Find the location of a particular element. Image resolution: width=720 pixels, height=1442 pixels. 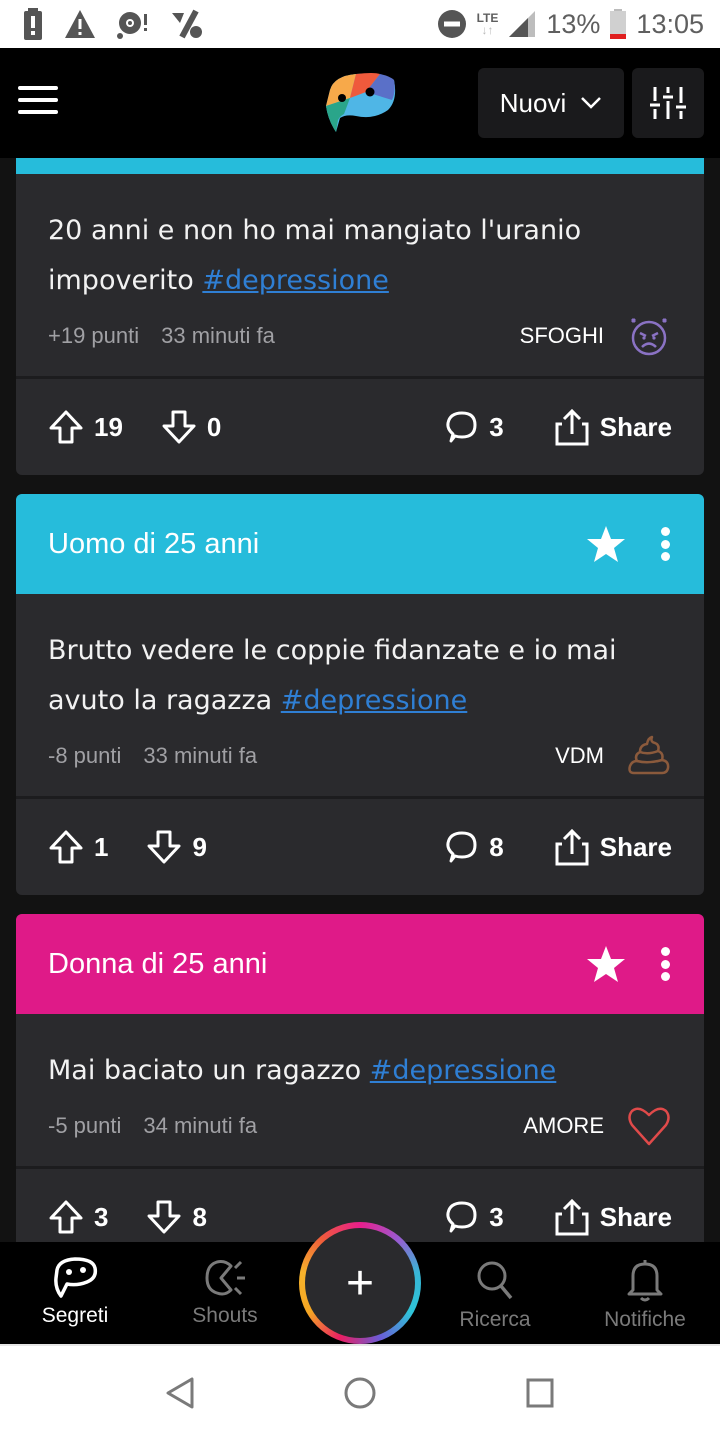

post-category: VDM is located at coordinates (579, 756).